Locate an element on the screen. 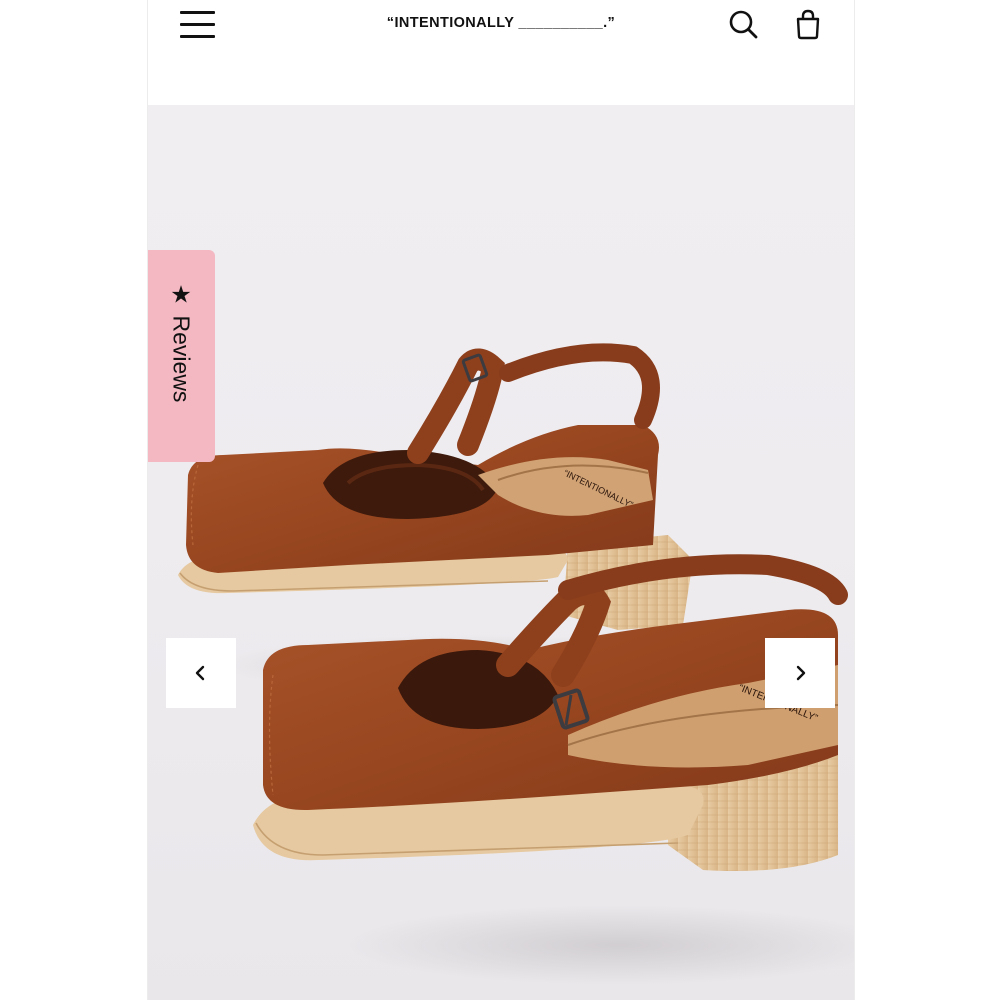 The width and height of the screenshot is (1000, 1000). chevron-left-icon is located at coordinates (200, 673).